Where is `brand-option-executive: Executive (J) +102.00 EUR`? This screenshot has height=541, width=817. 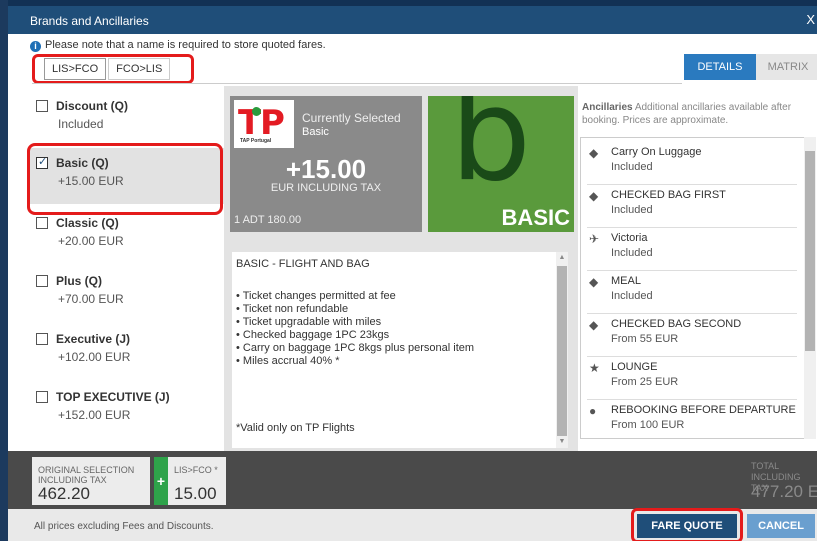
brand-option-executive: Executive (J) +102.00 EUR is located at coordinates (127, 352).